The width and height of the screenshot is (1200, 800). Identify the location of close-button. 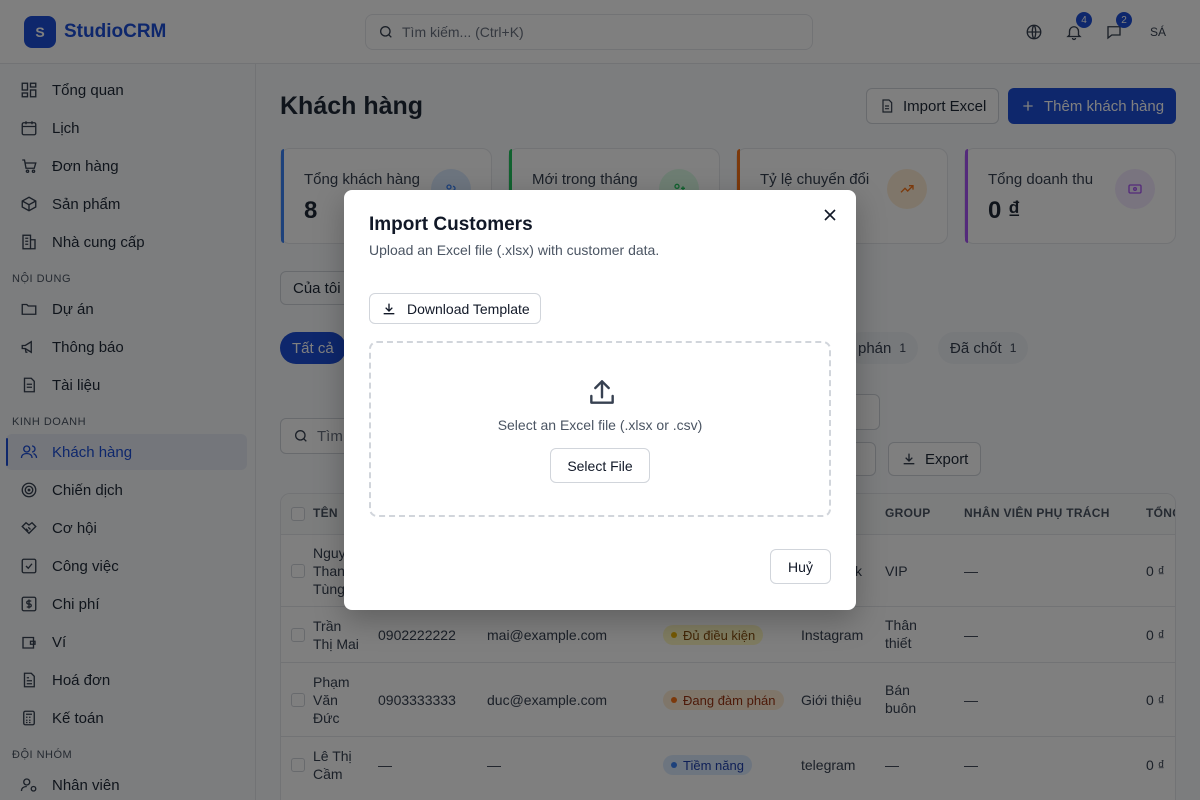
(830, 215).